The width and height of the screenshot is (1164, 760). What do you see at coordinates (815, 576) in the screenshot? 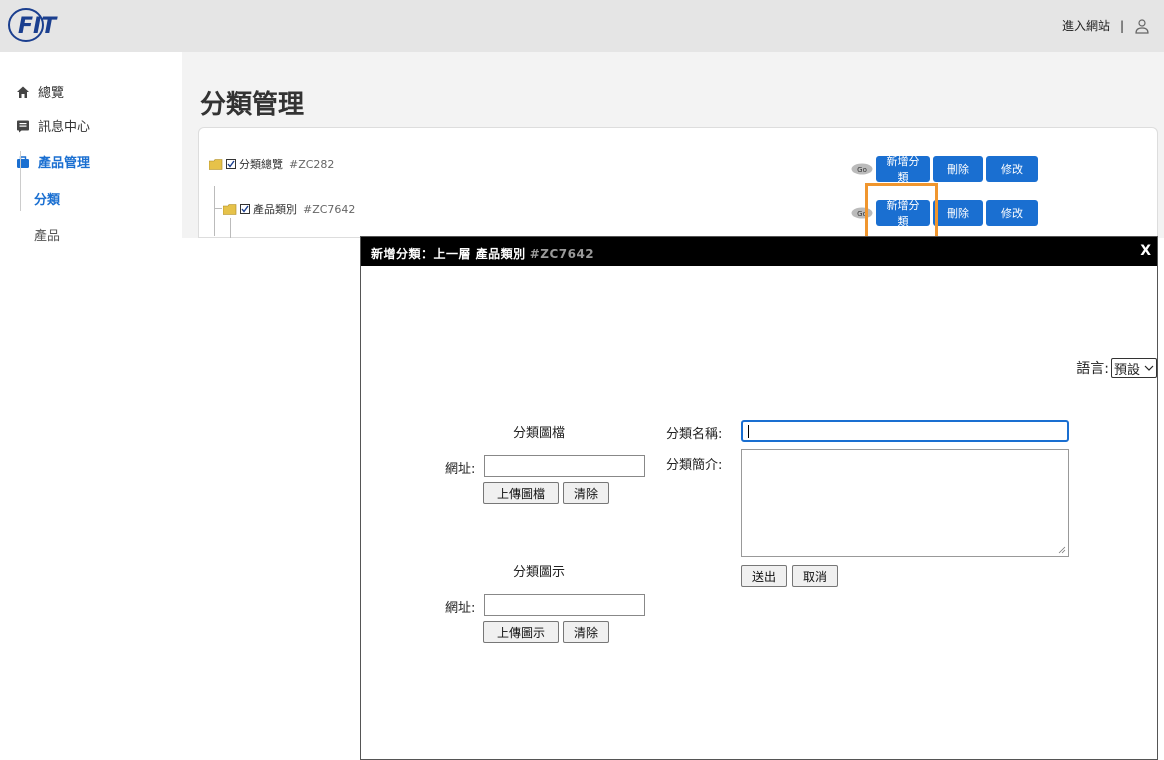
I see `cancel-button: 取消` at bounding box center [815, 576].